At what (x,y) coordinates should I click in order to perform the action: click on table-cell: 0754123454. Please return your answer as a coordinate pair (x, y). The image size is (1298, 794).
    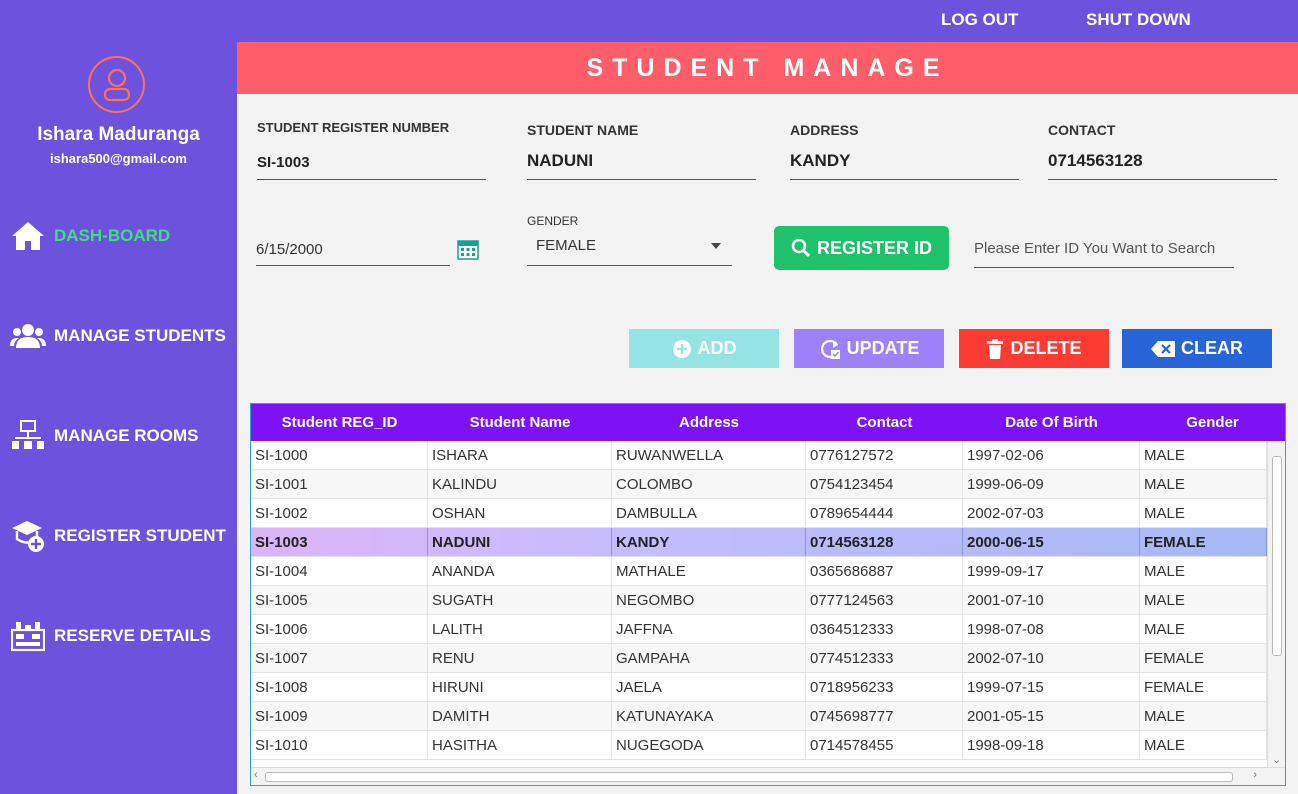
    Looking at the image, I should click on (884, 484).